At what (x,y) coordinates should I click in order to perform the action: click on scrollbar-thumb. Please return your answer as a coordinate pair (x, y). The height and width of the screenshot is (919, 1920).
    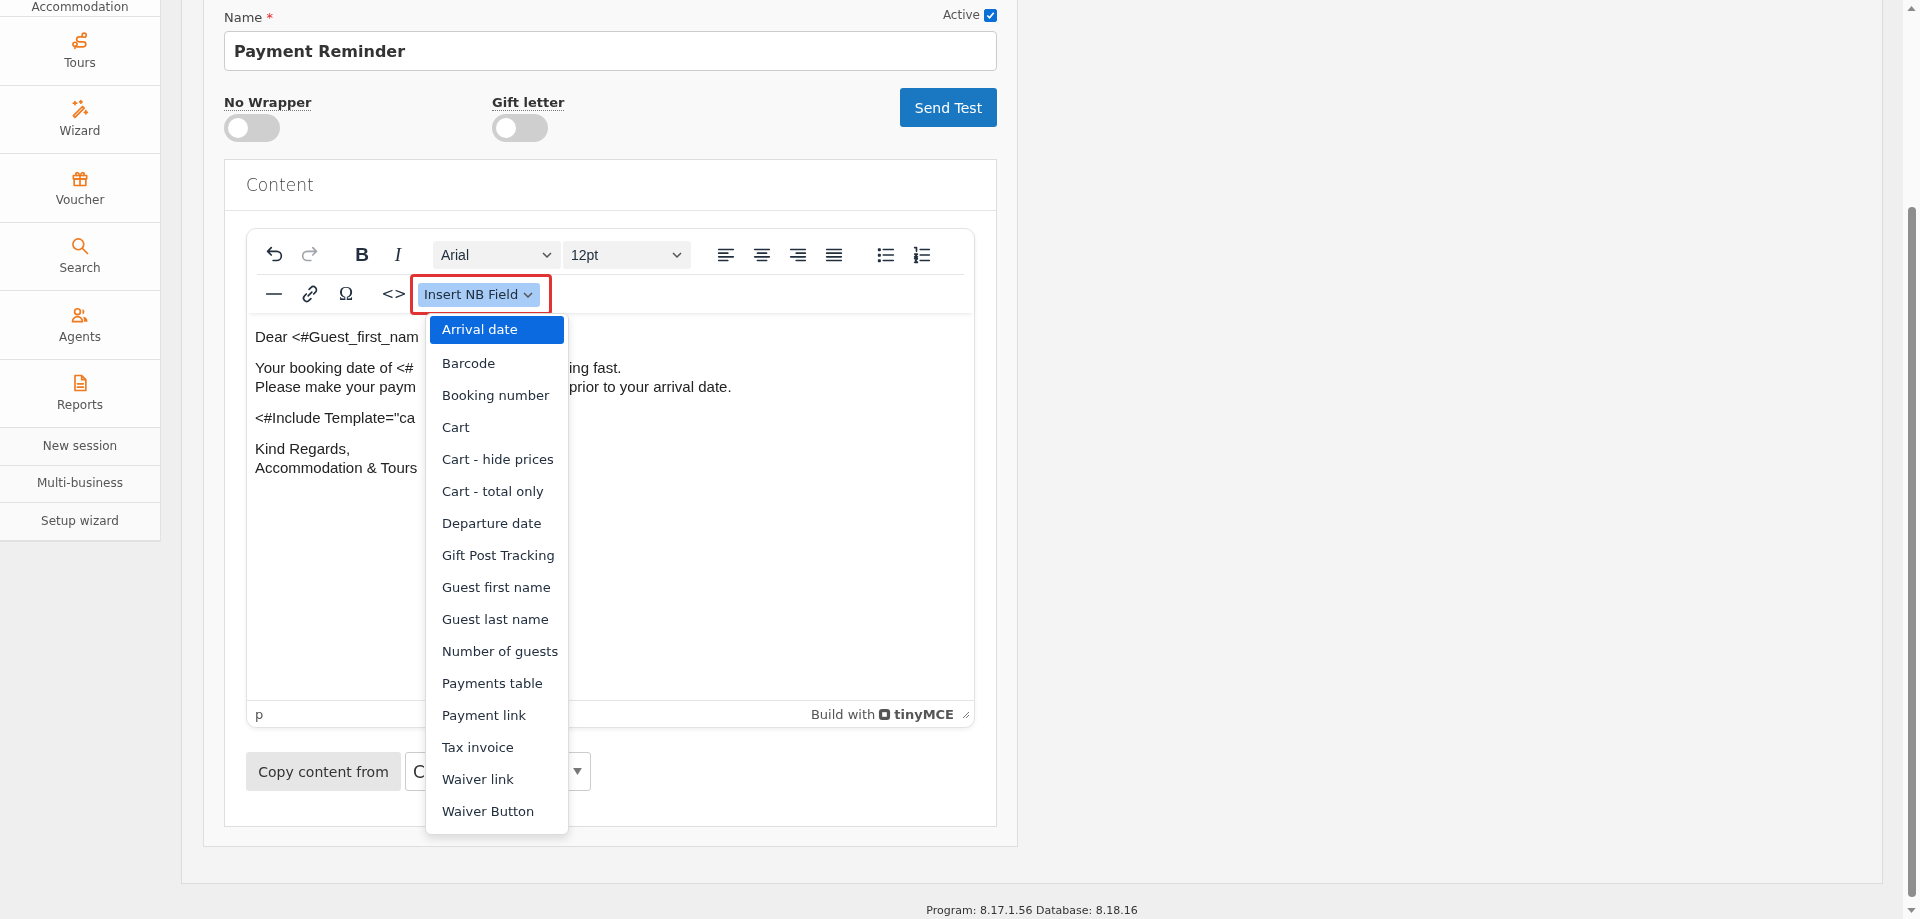
    Looking at the image, I should click on (1911, 551).